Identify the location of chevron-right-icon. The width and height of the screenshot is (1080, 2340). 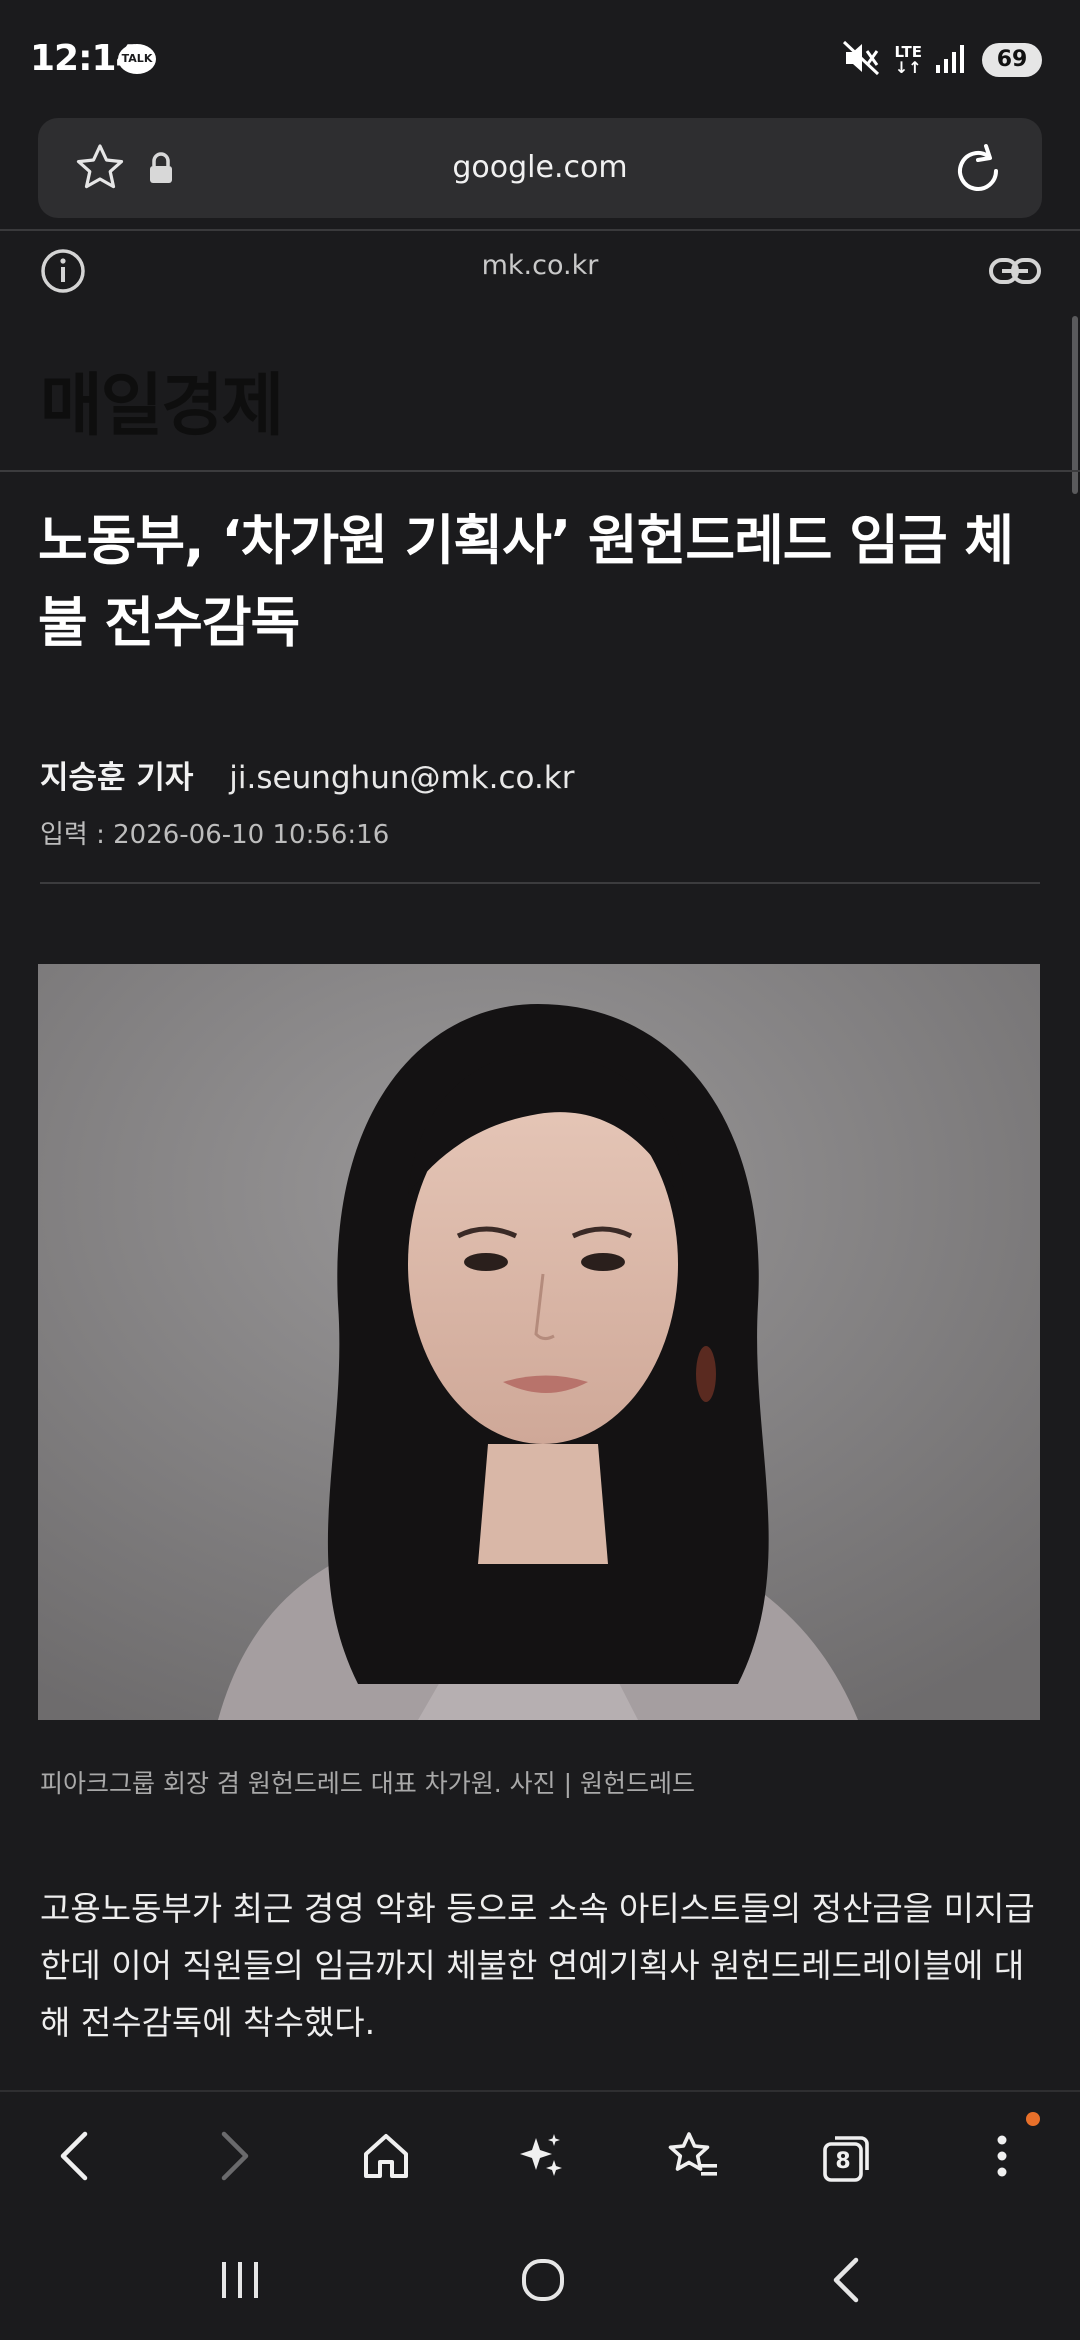
(234, 2158).